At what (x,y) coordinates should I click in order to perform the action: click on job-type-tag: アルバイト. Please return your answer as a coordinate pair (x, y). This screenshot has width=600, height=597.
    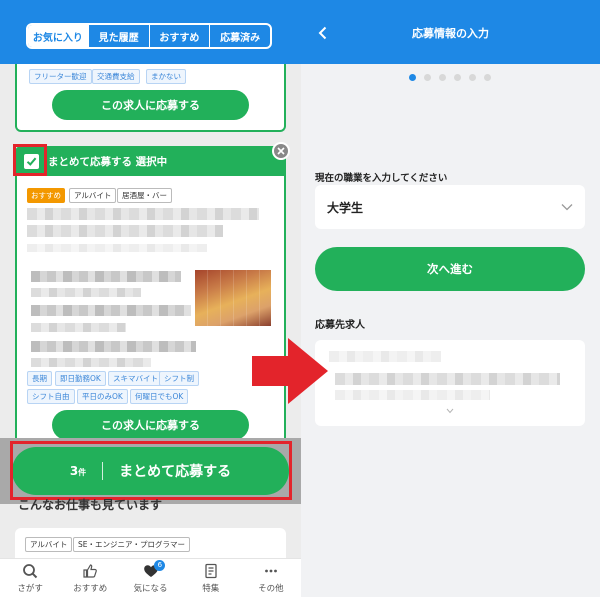
    Looking at the image, I should click on (93, 195).